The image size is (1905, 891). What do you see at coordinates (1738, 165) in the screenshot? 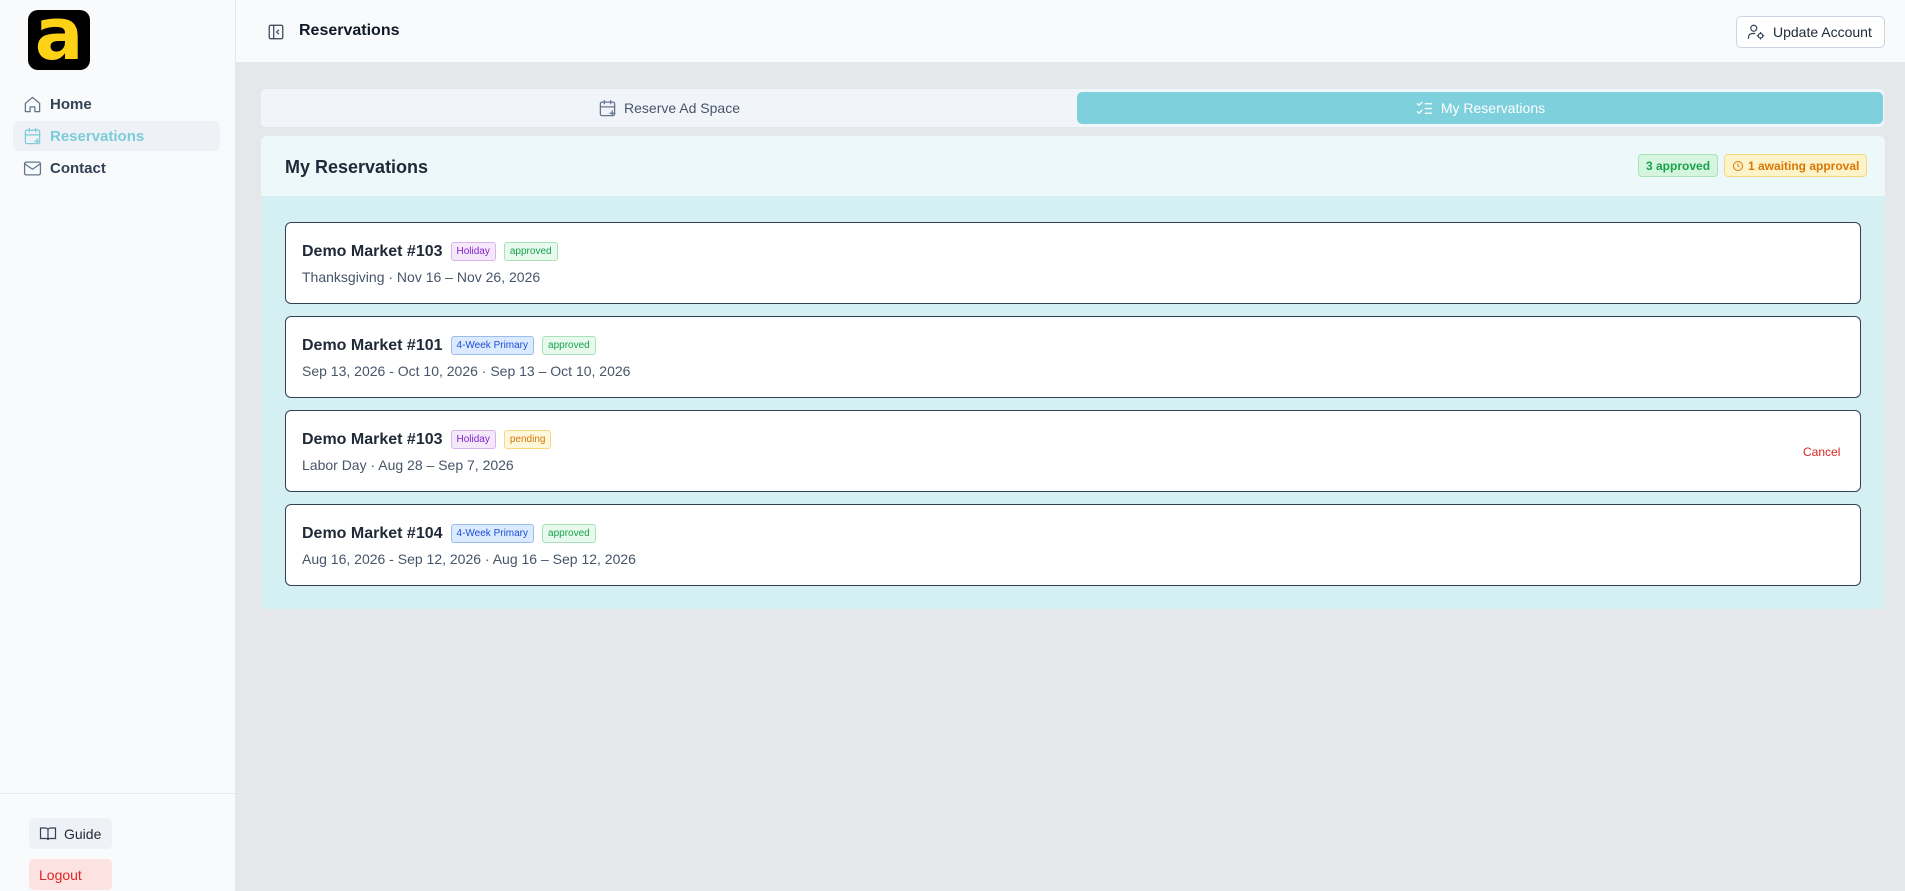
I see `clock-icon` at bounding box center [1738, 165].